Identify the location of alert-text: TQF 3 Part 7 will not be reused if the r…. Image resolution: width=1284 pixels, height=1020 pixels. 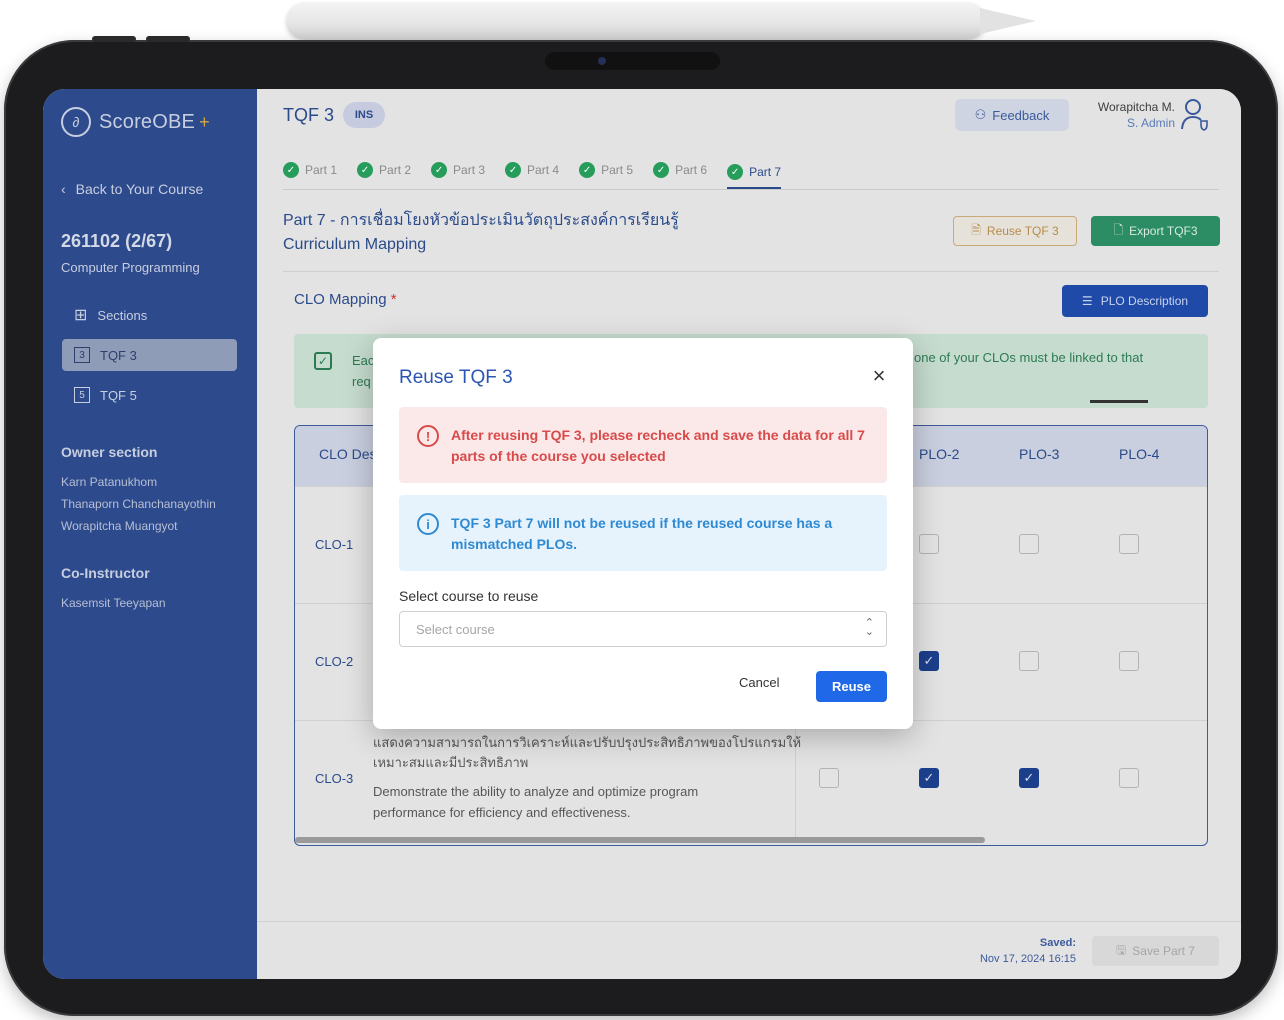
(642, 533).